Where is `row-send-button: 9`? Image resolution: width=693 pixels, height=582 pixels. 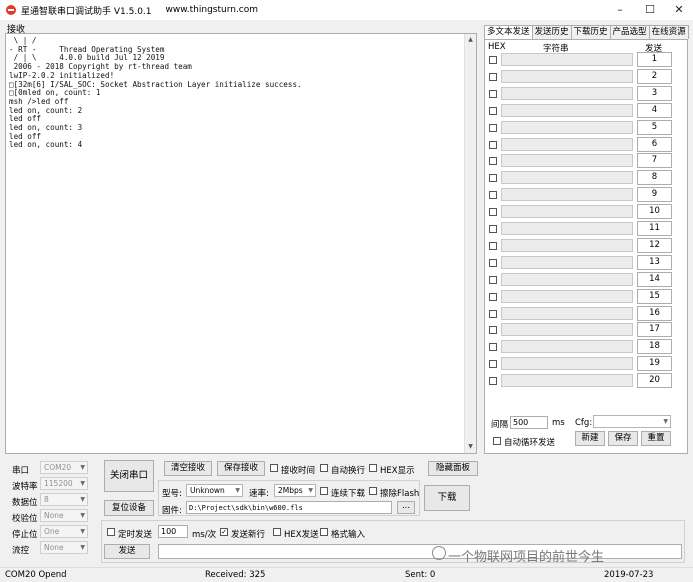
row-send-button: 9 is located at coordinates (654, 195).